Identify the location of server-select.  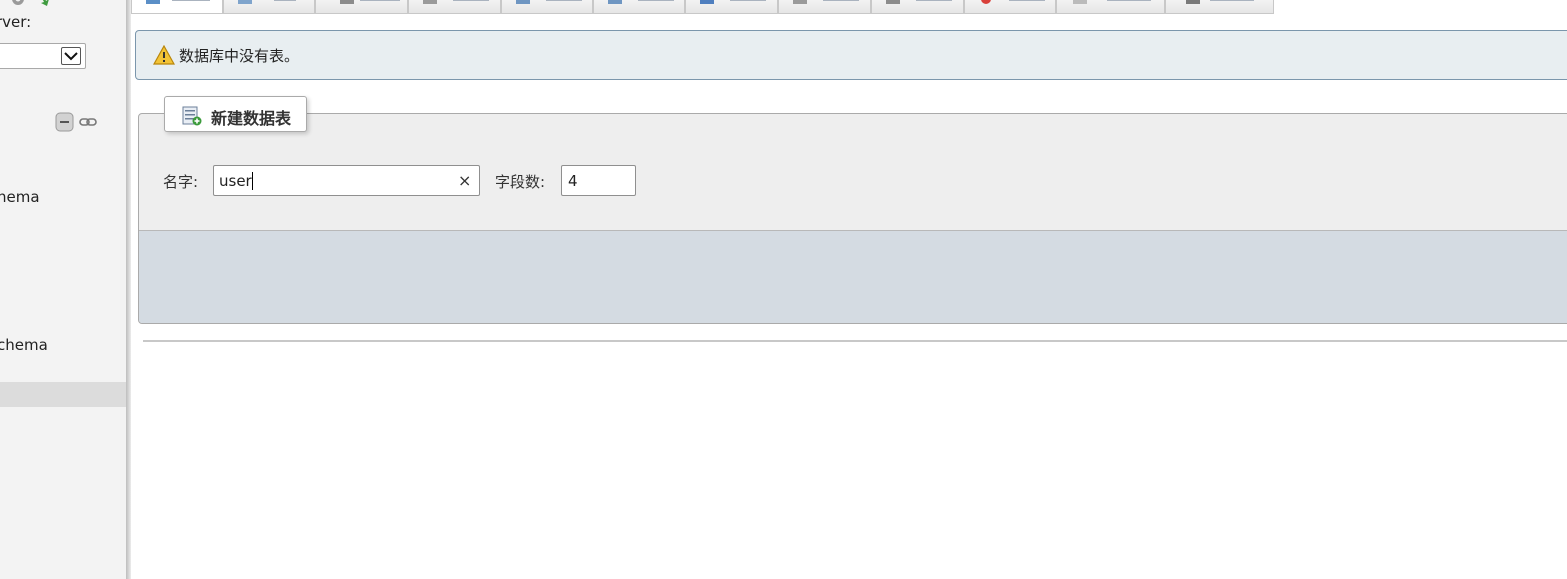
(43, 56).